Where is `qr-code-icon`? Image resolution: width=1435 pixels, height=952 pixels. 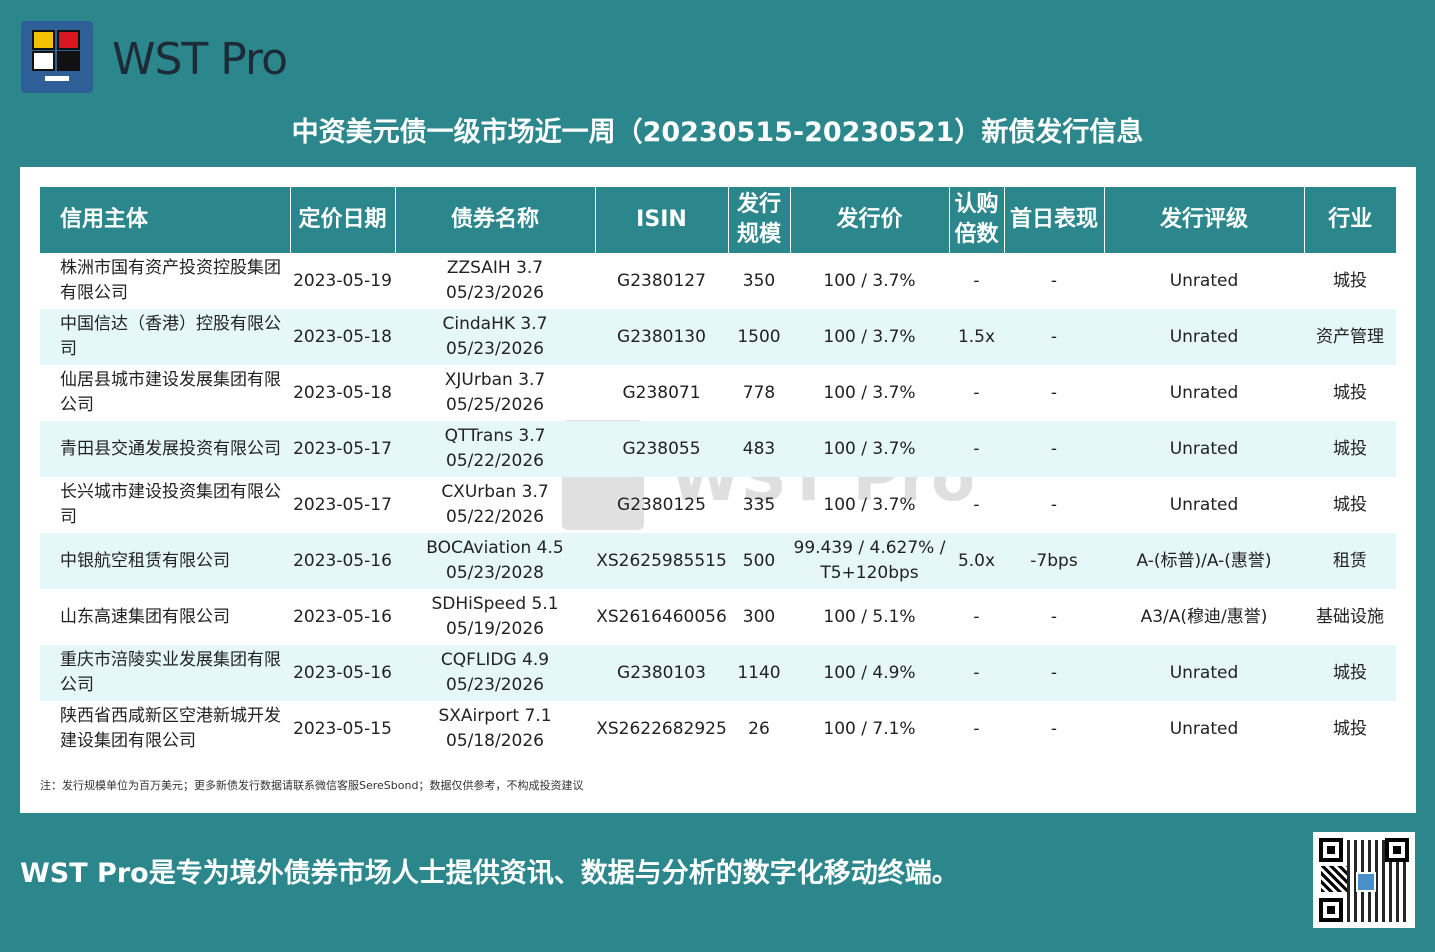 qr-code-icon is located at coordinates (1364, 880).